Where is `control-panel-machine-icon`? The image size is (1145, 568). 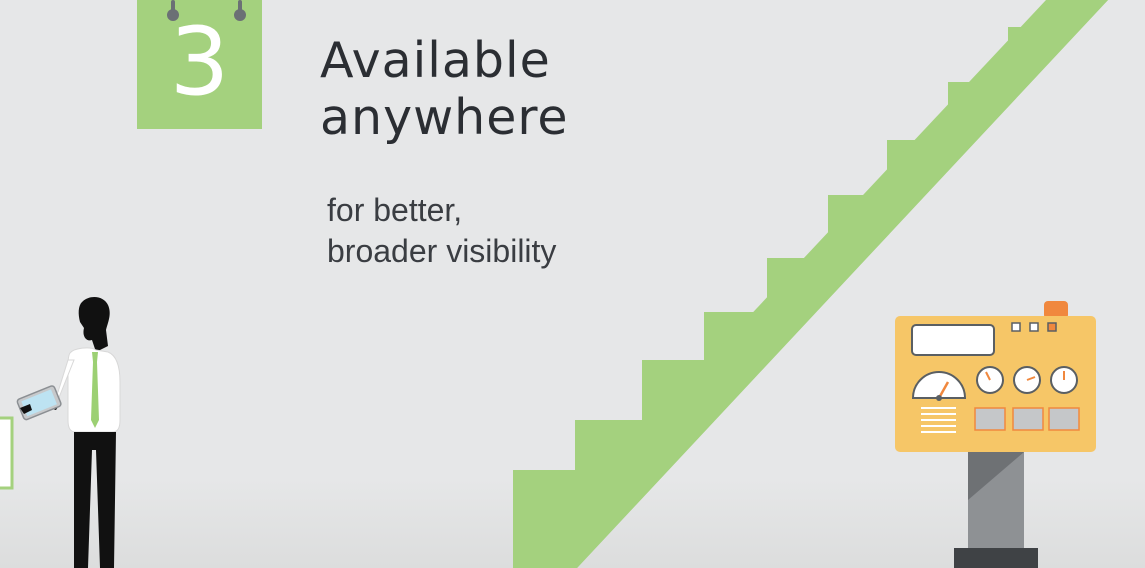 control-panel-machine-icon is located at coordinates (995, 434).